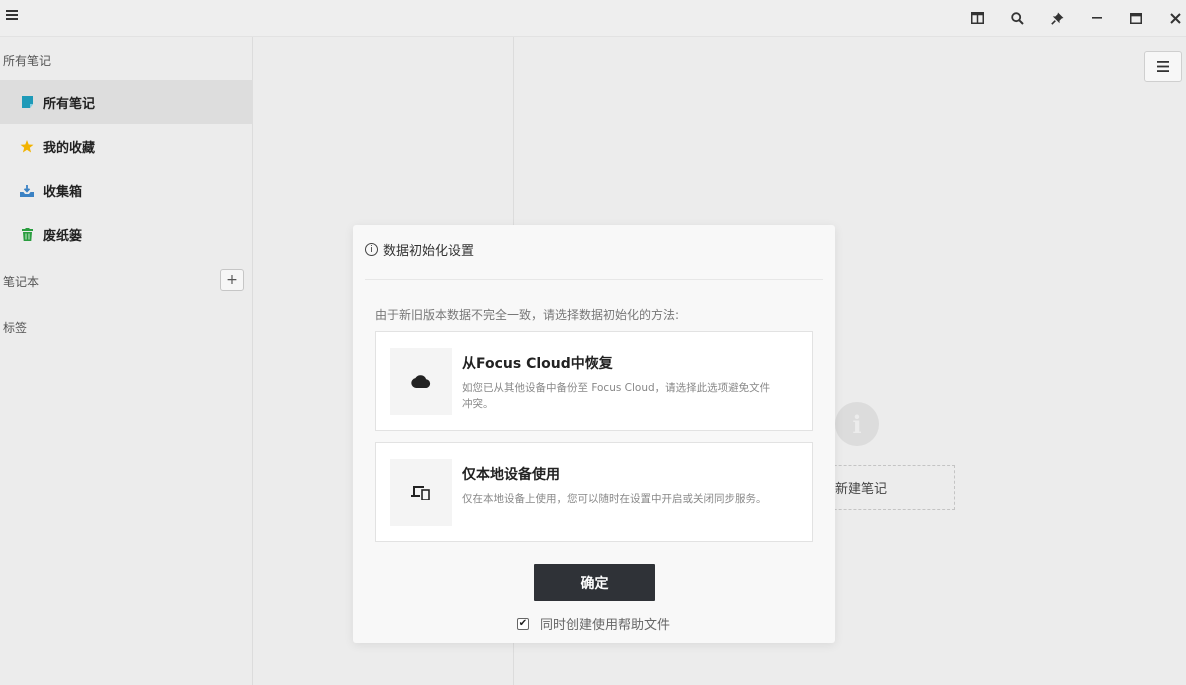  I want to click on title-bar, so click(593, 18).